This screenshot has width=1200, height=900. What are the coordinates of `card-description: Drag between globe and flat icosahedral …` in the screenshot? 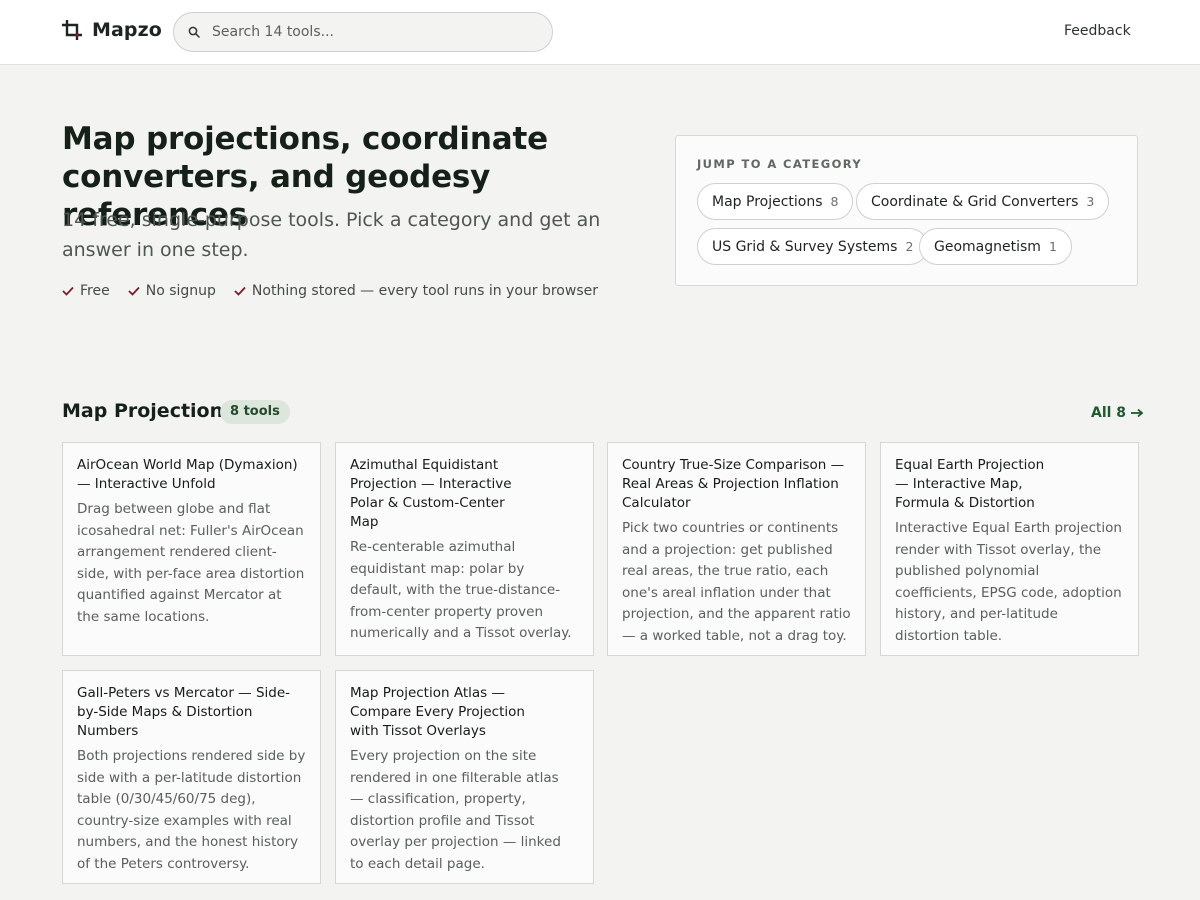 It's located at (191, 563).